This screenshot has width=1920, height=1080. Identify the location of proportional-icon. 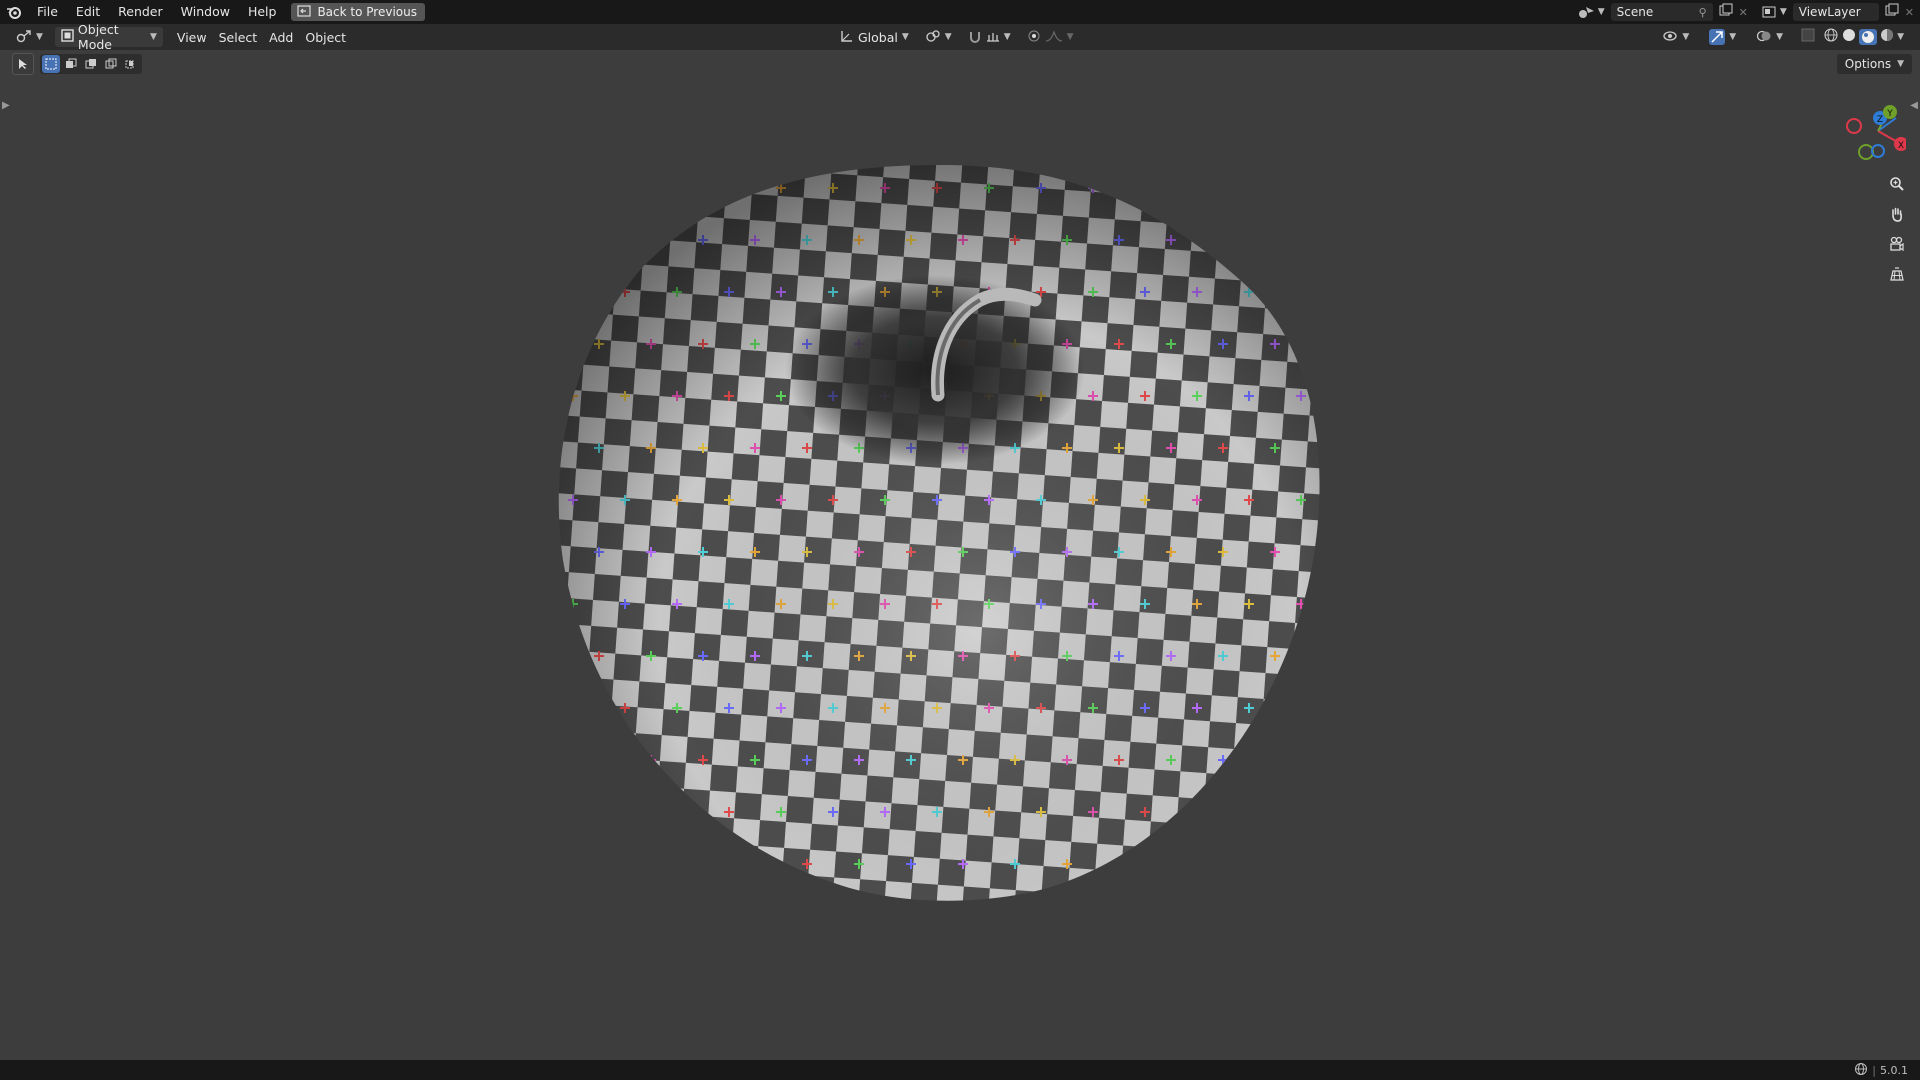
(1034, 37).